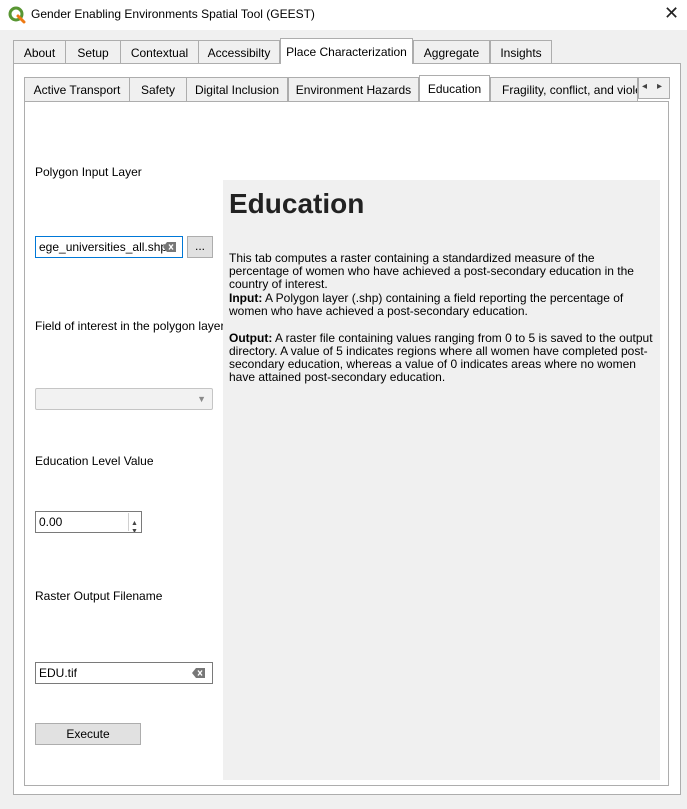 The image size is (687, 809). What do you see at coordinates (644, 86) in the screenshot?
I see `chevron-left-icon: ◂` at bounding box center [644, 86].